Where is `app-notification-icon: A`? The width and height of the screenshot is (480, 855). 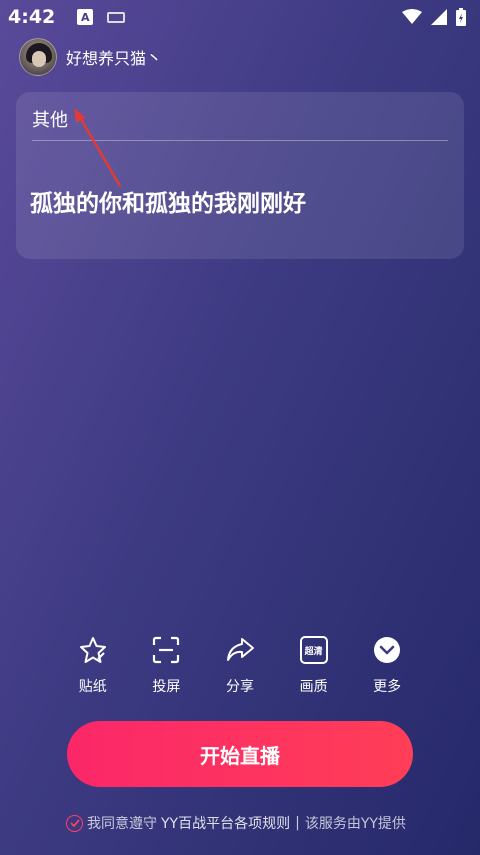 app-notification-icon: A is located at coordinates (85, 17).